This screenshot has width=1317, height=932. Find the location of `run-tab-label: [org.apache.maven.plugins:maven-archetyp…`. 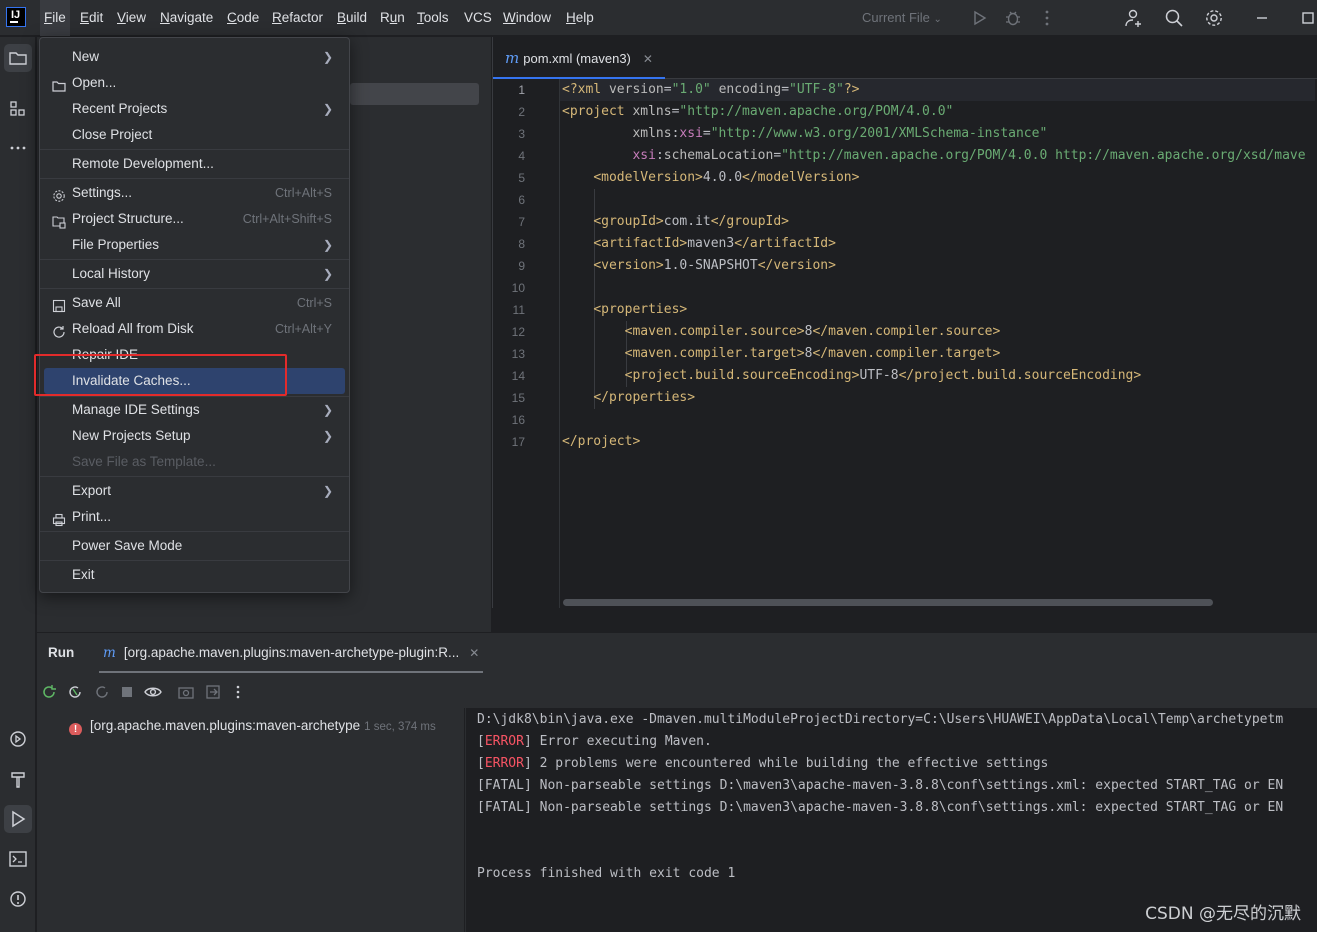

run-tab-label: [org.apache.maven.plugins:maven-archetyp… is located at coordinates (291, 652).